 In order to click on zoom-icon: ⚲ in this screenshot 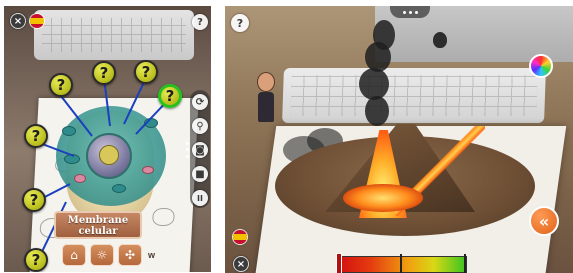, I will do `click(200, 126)`.